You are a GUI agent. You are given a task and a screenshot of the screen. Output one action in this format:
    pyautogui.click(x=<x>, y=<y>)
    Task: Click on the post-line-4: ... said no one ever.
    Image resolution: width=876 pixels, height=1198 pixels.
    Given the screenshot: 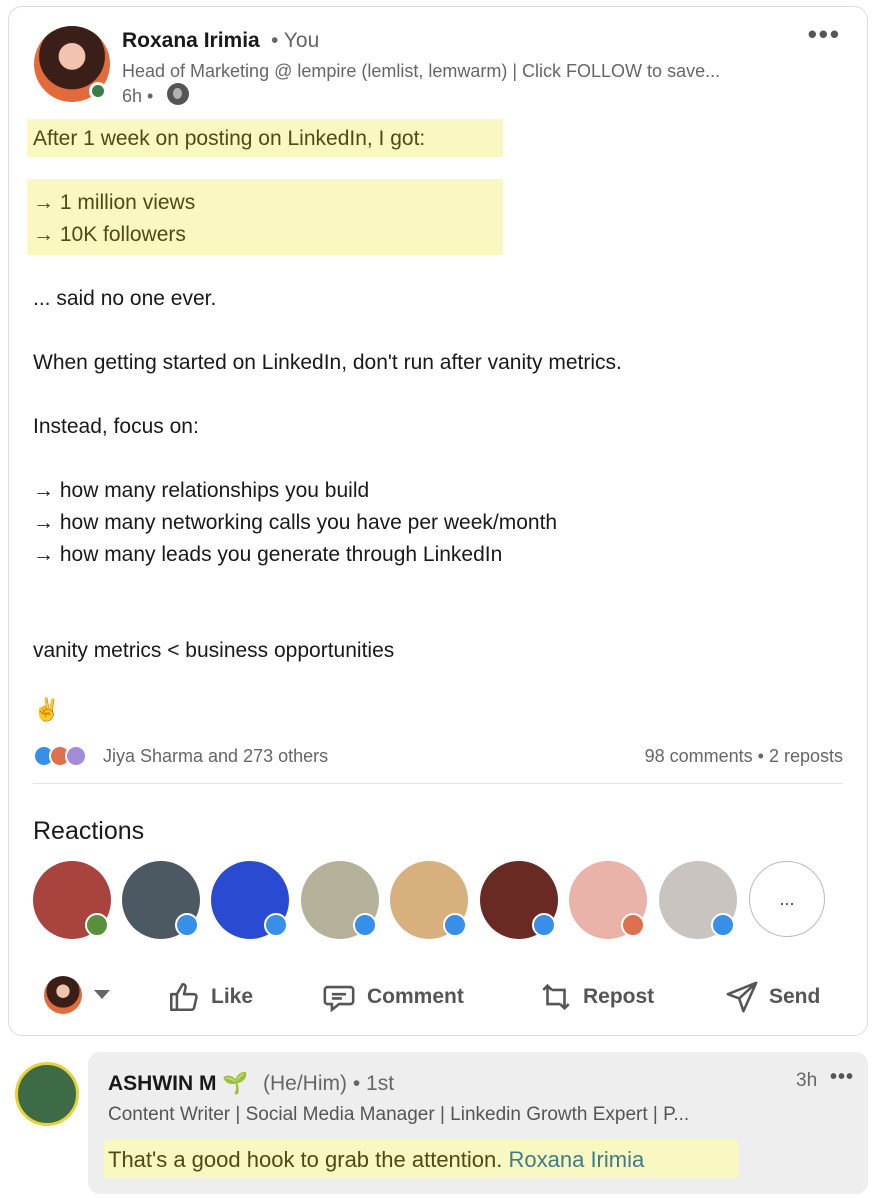 What is the action you would take?
    pyautogui.click(x=125, y=298)
    